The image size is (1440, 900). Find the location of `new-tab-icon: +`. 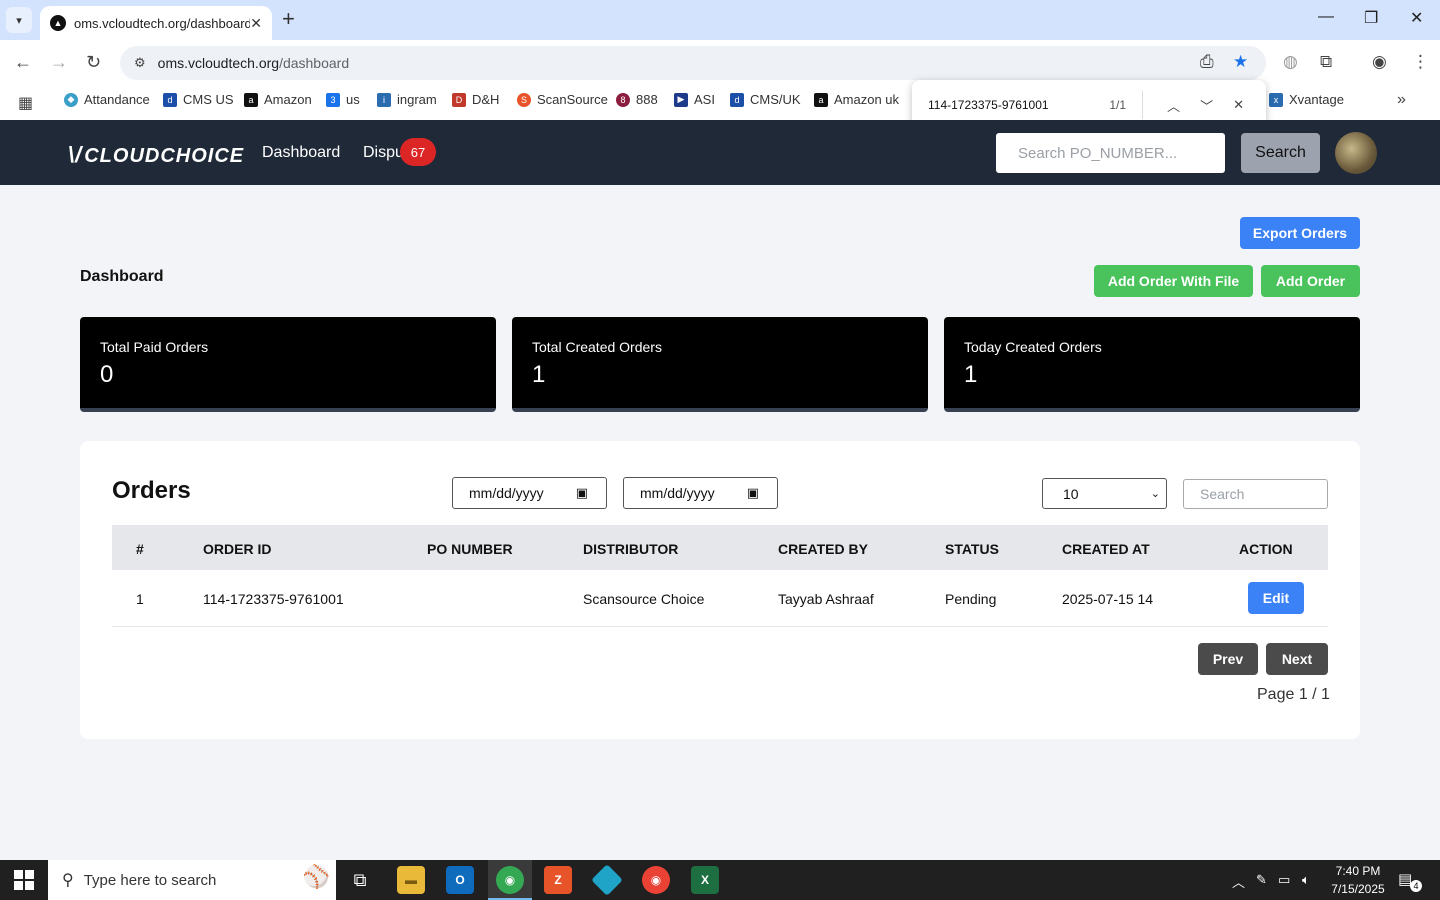

new-tab-icon: + is located at coordinates (288, 19).